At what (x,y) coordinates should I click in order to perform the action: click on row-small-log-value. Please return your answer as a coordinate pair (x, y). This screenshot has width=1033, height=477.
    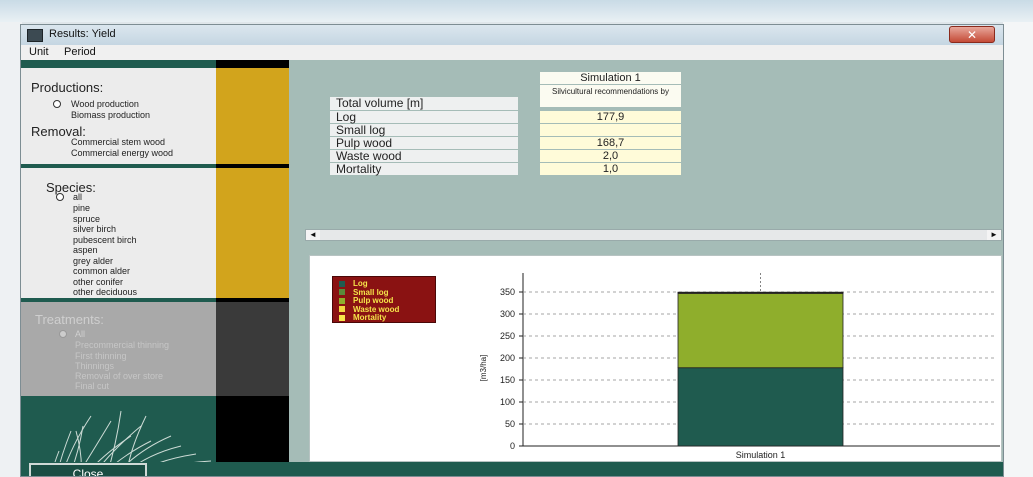
    Looking at the image, I should click on (610, 130).